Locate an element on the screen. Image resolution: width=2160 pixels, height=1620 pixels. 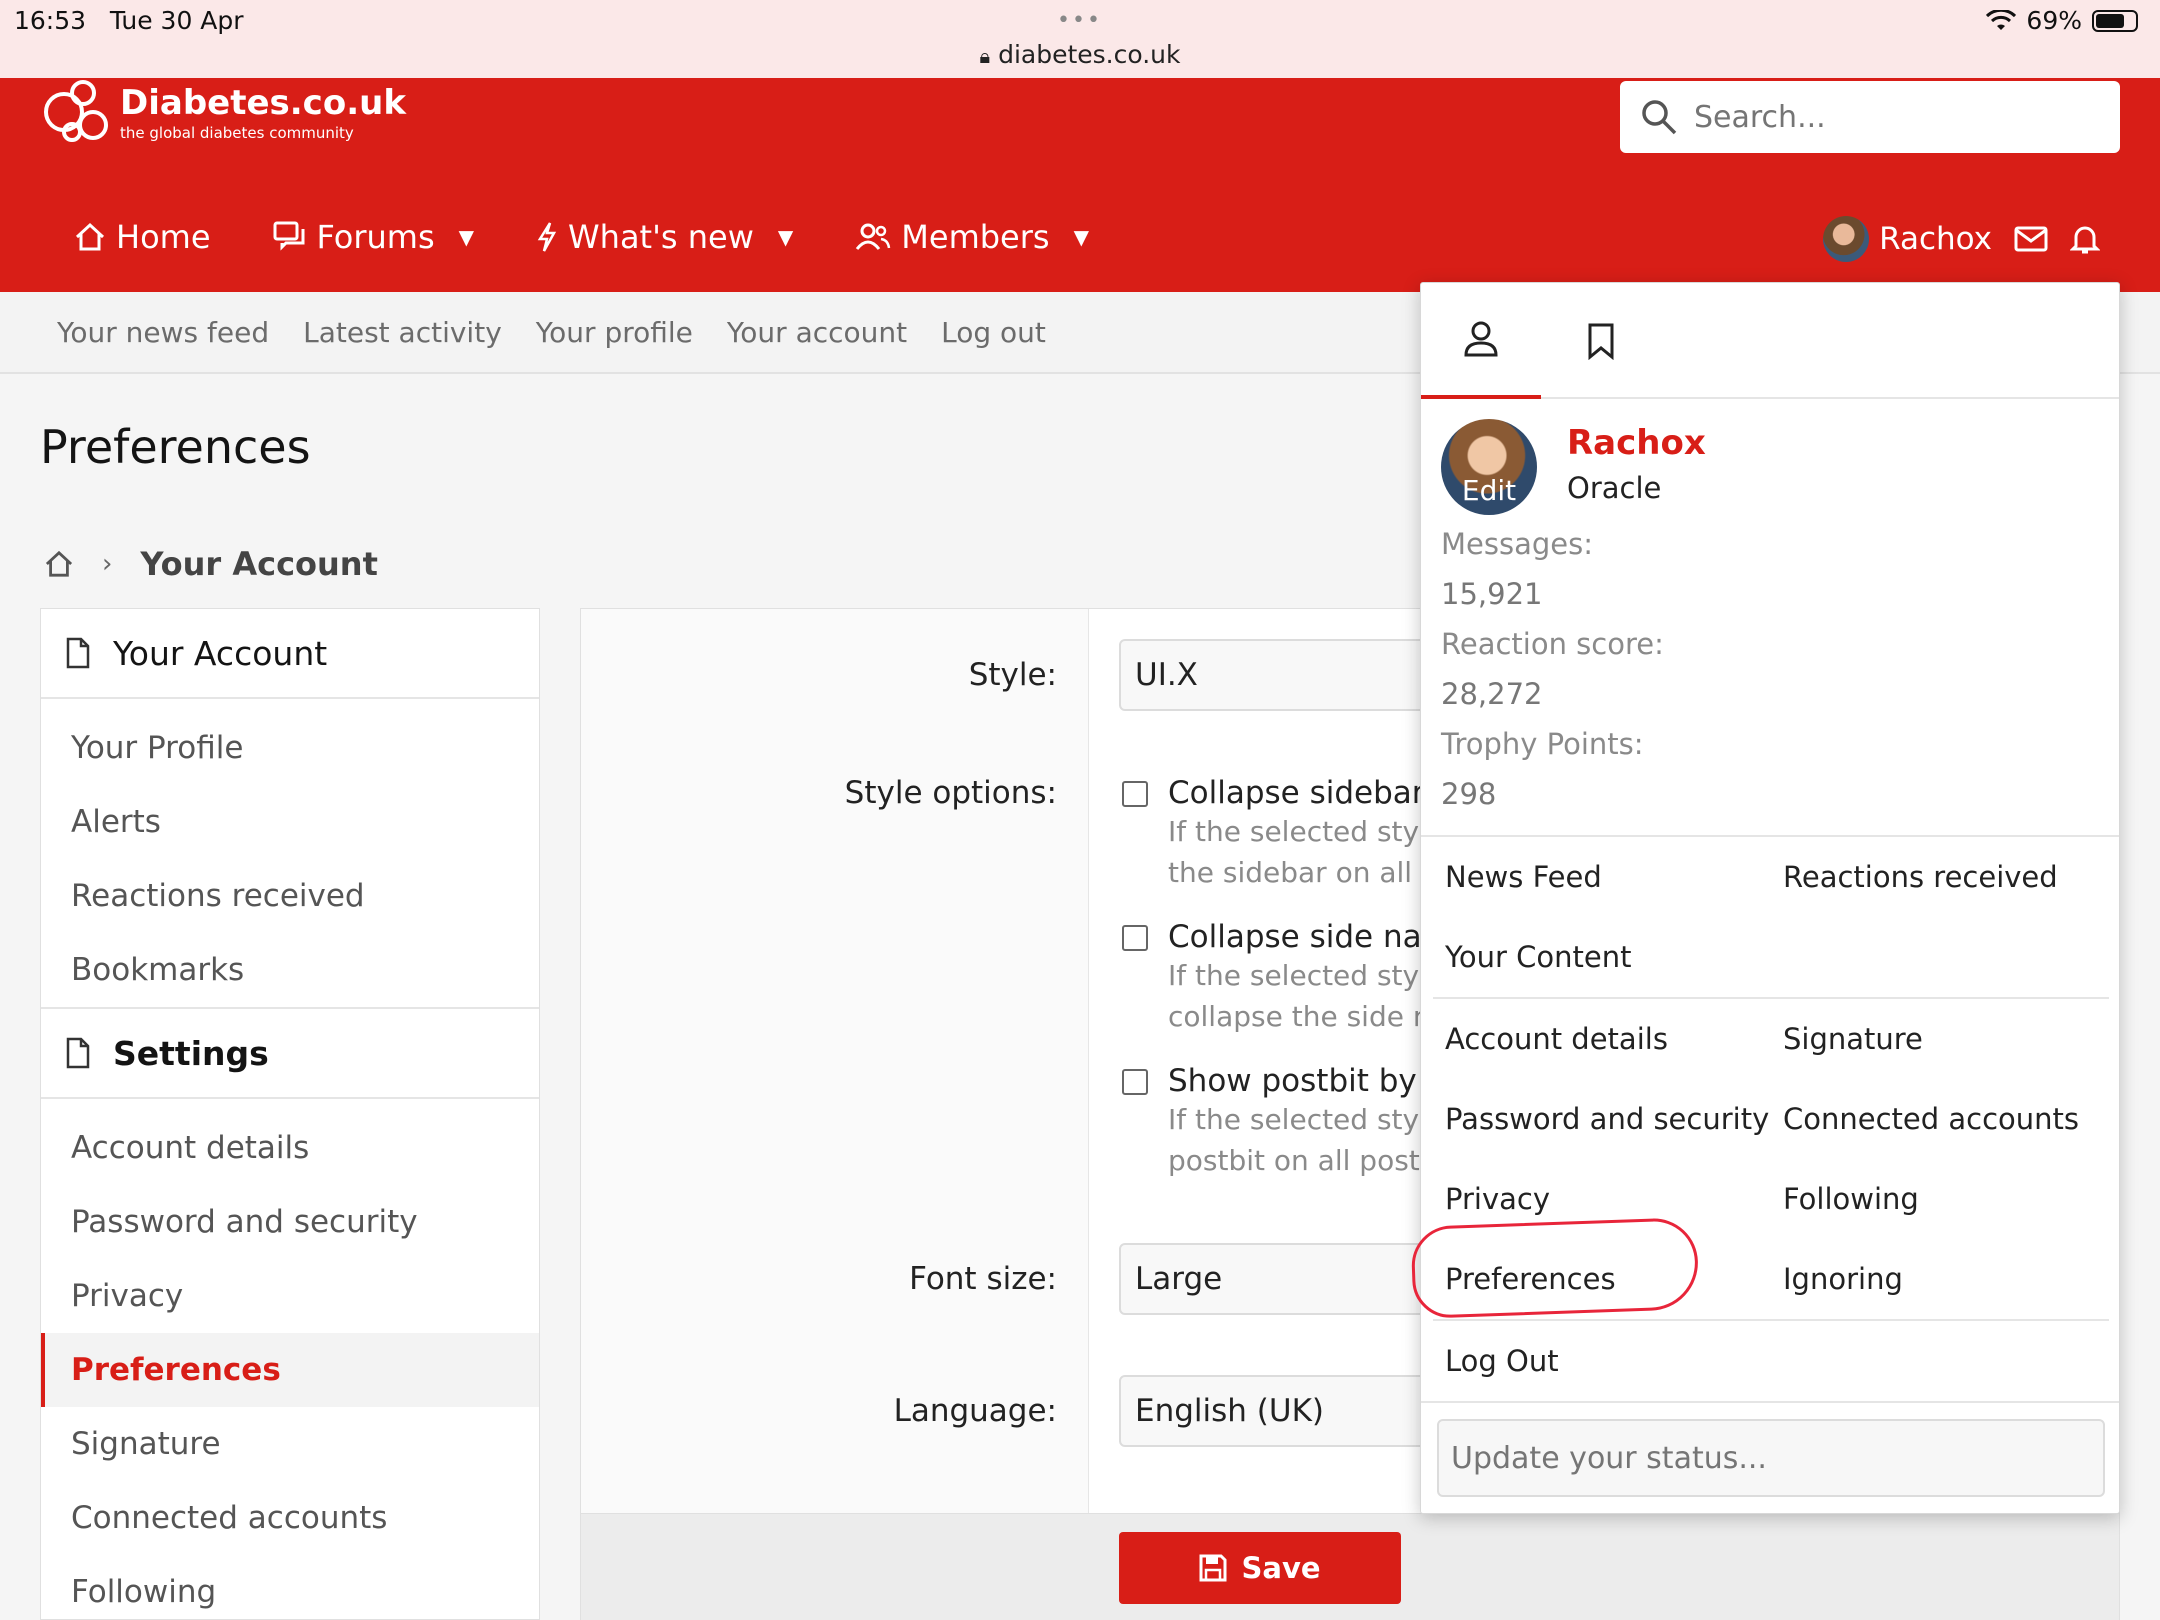
stat-label: Messages: is located at coordinates (1517, 544).